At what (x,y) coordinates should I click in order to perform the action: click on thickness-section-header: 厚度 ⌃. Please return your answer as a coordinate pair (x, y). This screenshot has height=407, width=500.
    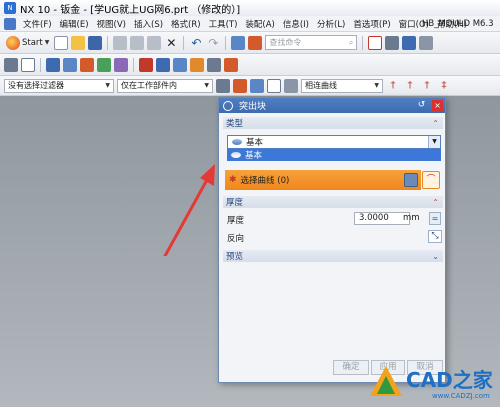
    Looking at the image, I should click on (333, 202).